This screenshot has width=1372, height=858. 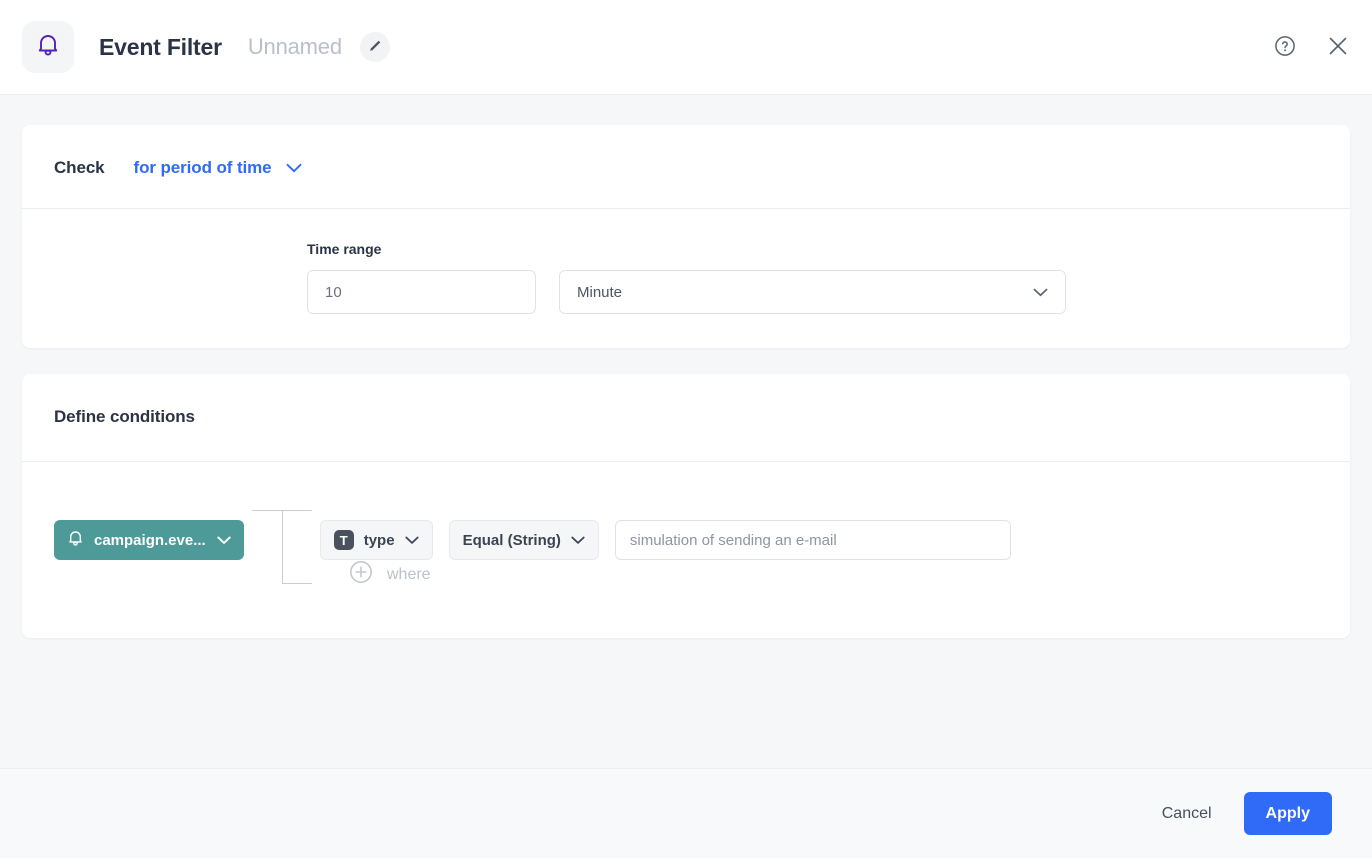 What do you see at coordinates (686, 183) in the screenshot?
I see `check-row: Check for period of time` at bounding box center [686, 183].